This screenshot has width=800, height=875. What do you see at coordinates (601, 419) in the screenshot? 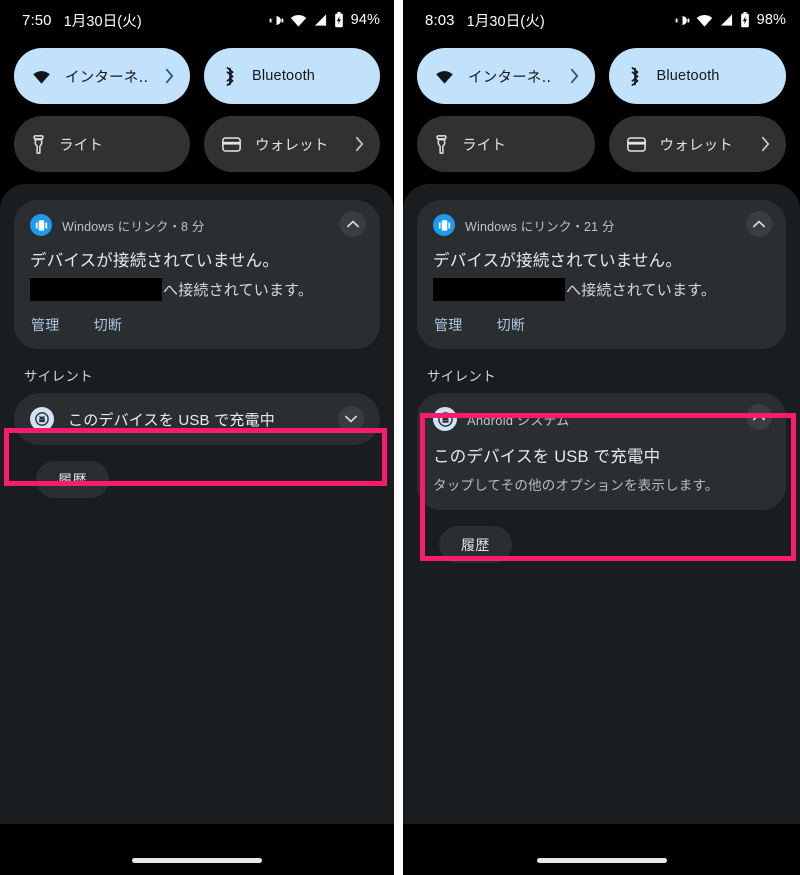
I see `notification-header: Android システム` at bounding box center [601, 419].